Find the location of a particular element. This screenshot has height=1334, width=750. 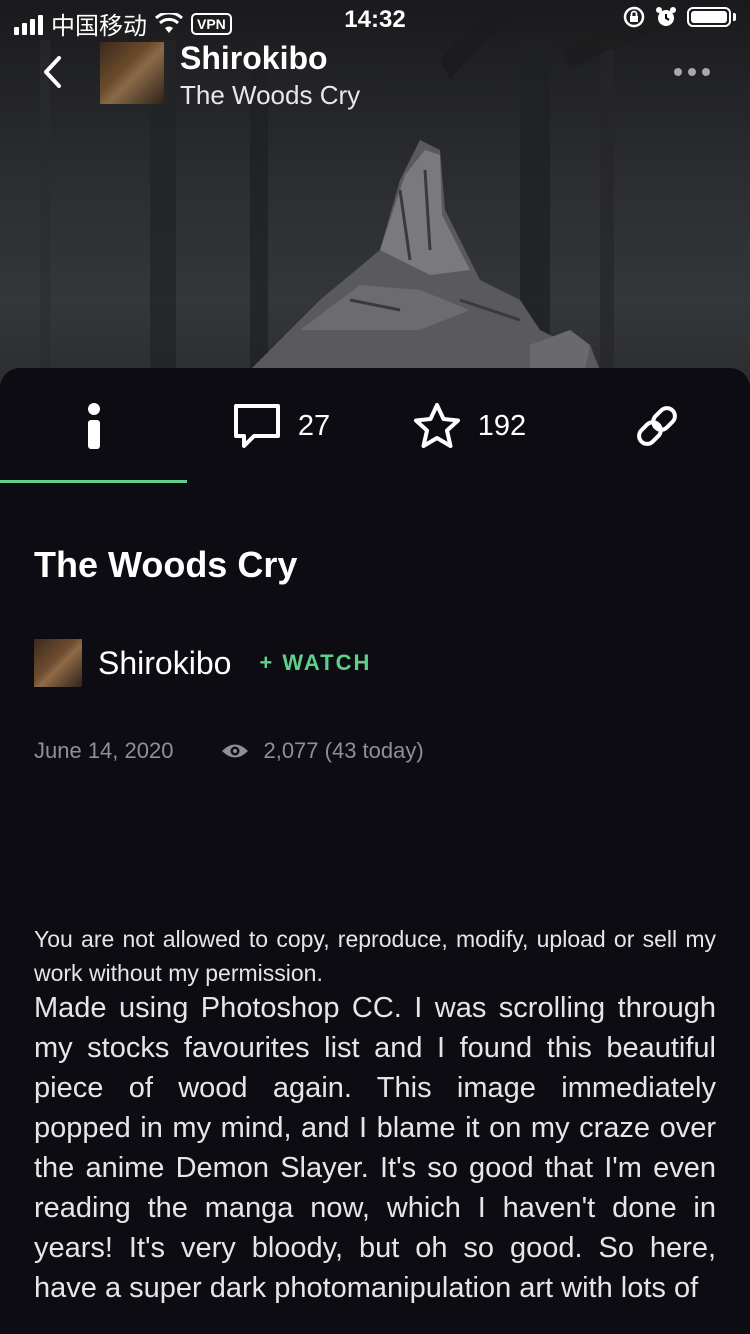

header-title: The Woods Cry is located at coordinates (270, 95).